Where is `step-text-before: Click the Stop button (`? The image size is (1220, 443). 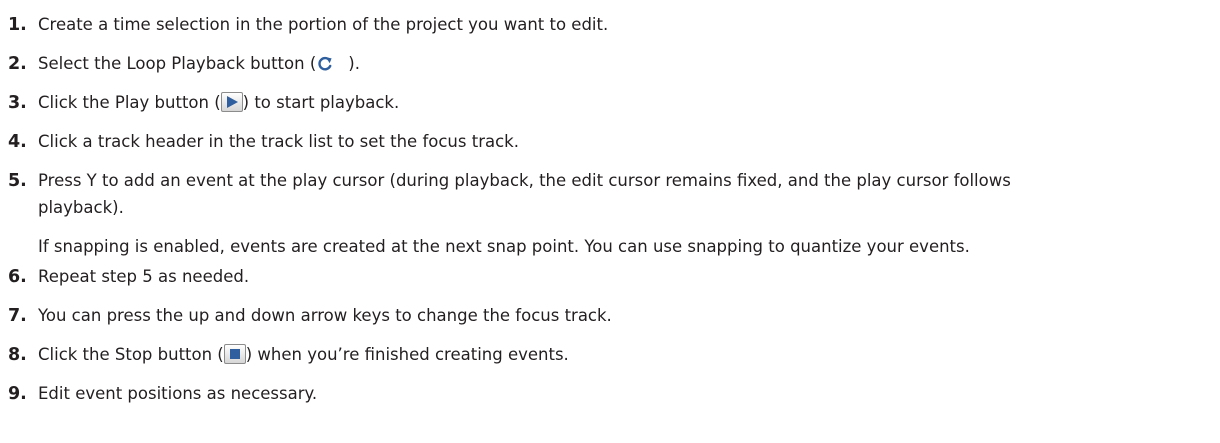 step-text-before: Click the Stop button ( is located at coordinates (131, 354).